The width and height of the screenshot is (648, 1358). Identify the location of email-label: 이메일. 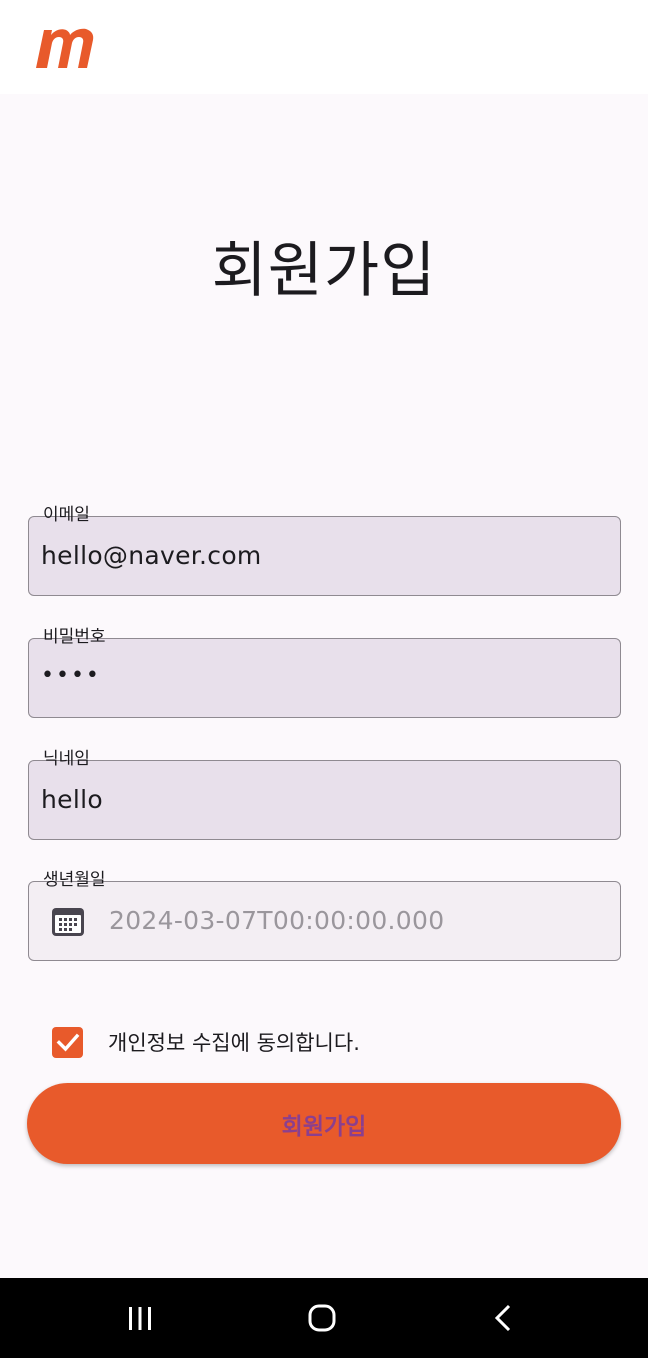
(66, 515).